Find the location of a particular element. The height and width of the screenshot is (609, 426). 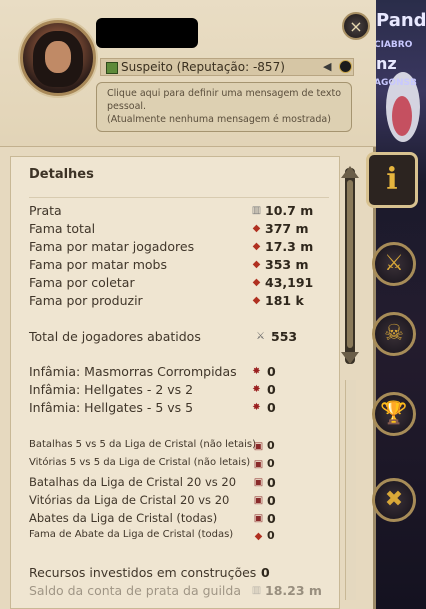

stat-row-pvp-fame: Fama por matar jogadores ◆ 17.3 m is located at coordinates (179, 248).